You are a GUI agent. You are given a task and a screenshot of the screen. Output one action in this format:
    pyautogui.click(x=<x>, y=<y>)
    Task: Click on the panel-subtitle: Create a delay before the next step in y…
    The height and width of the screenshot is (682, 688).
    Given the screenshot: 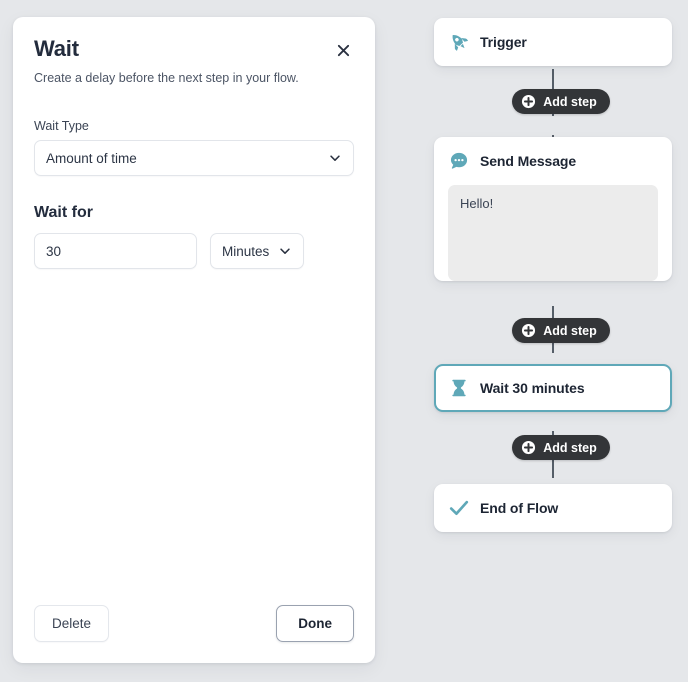 What is the action you would take?
    pyautogui.click(x=166, y=78)
    